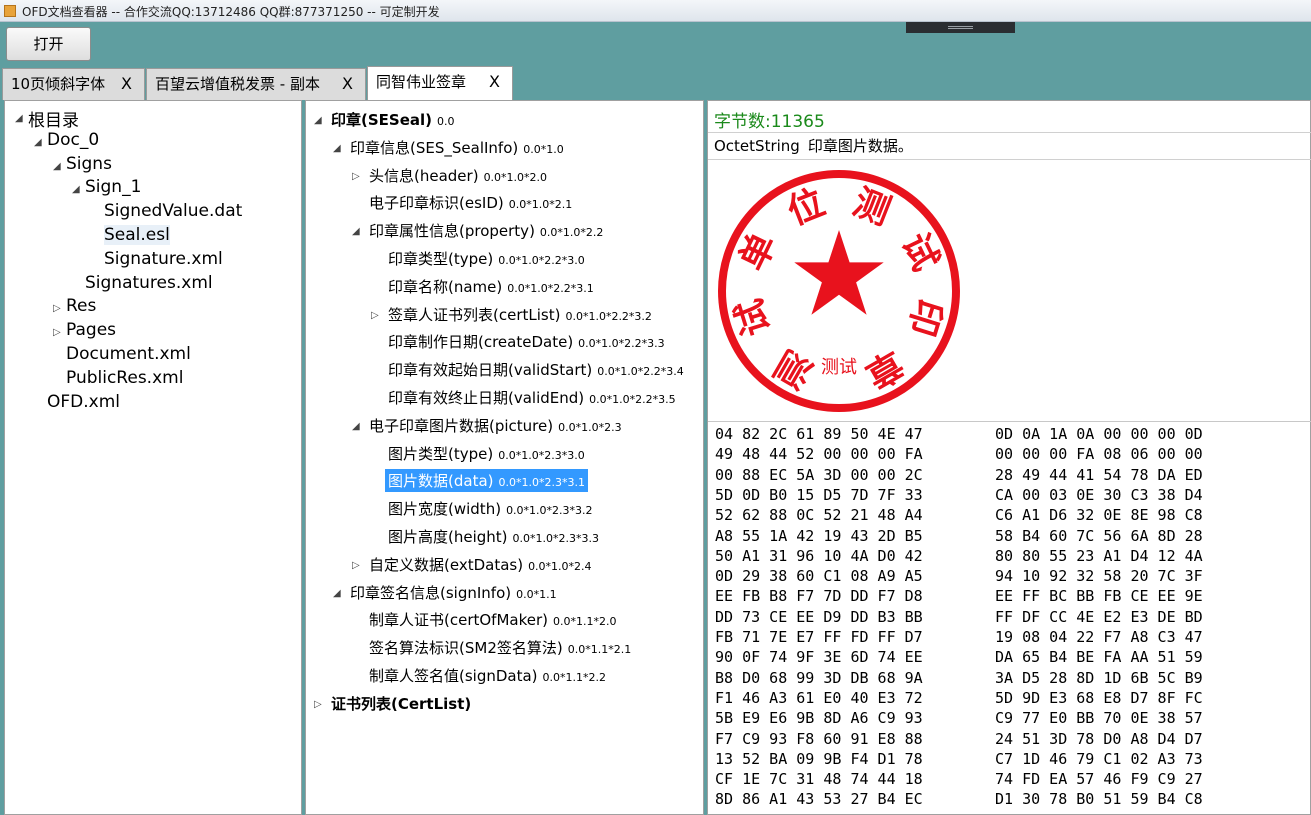 The height and width of the screenshot is (815, 1311). What do you see at coordinates (480, 564) in the screenshot?
I see `asn-tree-node: 自定义数据(extDatas) 0.0*1.0*2.4` at bounding box center [480, 564].